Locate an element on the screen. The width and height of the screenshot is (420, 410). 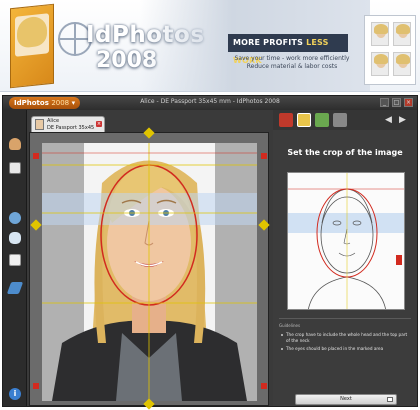
close-button: × is located at coordinates (408, 102).